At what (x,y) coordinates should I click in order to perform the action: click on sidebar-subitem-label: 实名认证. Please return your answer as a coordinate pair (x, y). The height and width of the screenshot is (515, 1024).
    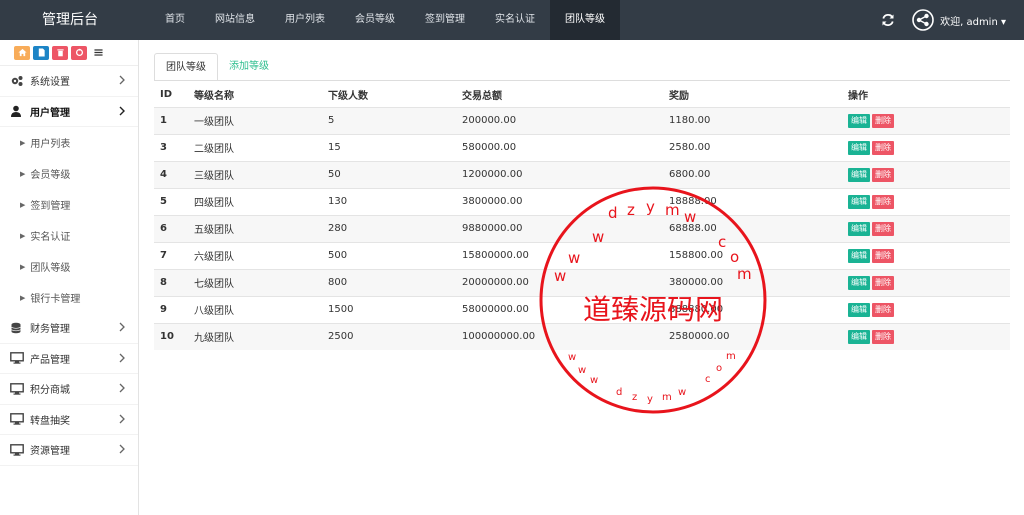
    Looking at the image, I should click on (50, 237).